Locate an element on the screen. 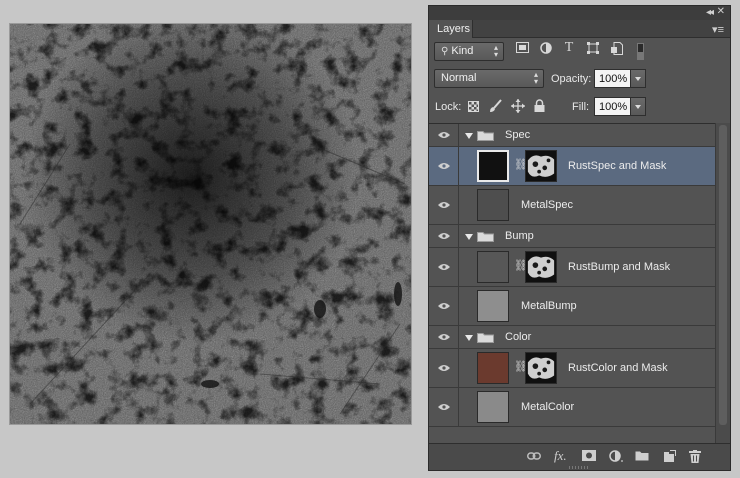  kind-label: Kind is located at coordinates (462, 51).